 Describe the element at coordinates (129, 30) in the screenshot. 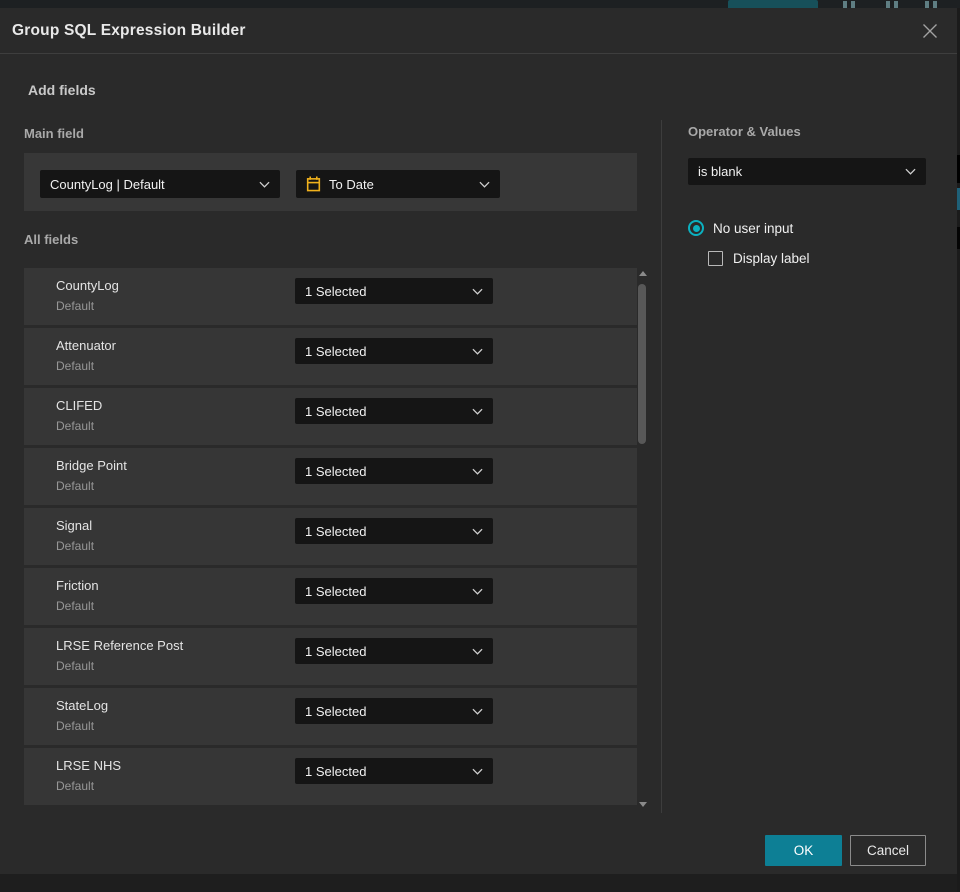

I see `dialog-title: Group SQL Expression Builder` at that location.